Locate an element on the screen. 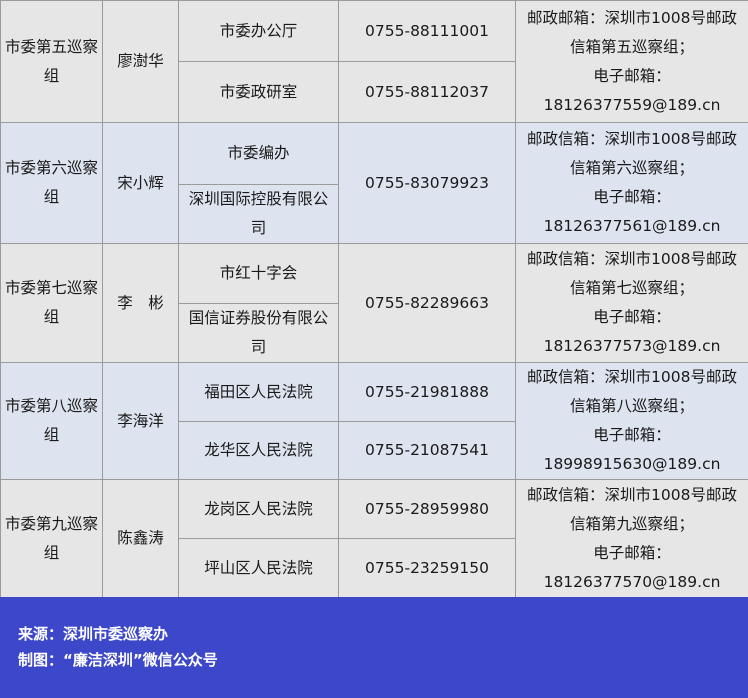 This screenshot has width=748, height=698. unit-name: 市红十字会 is located at coordinates (258, 273).